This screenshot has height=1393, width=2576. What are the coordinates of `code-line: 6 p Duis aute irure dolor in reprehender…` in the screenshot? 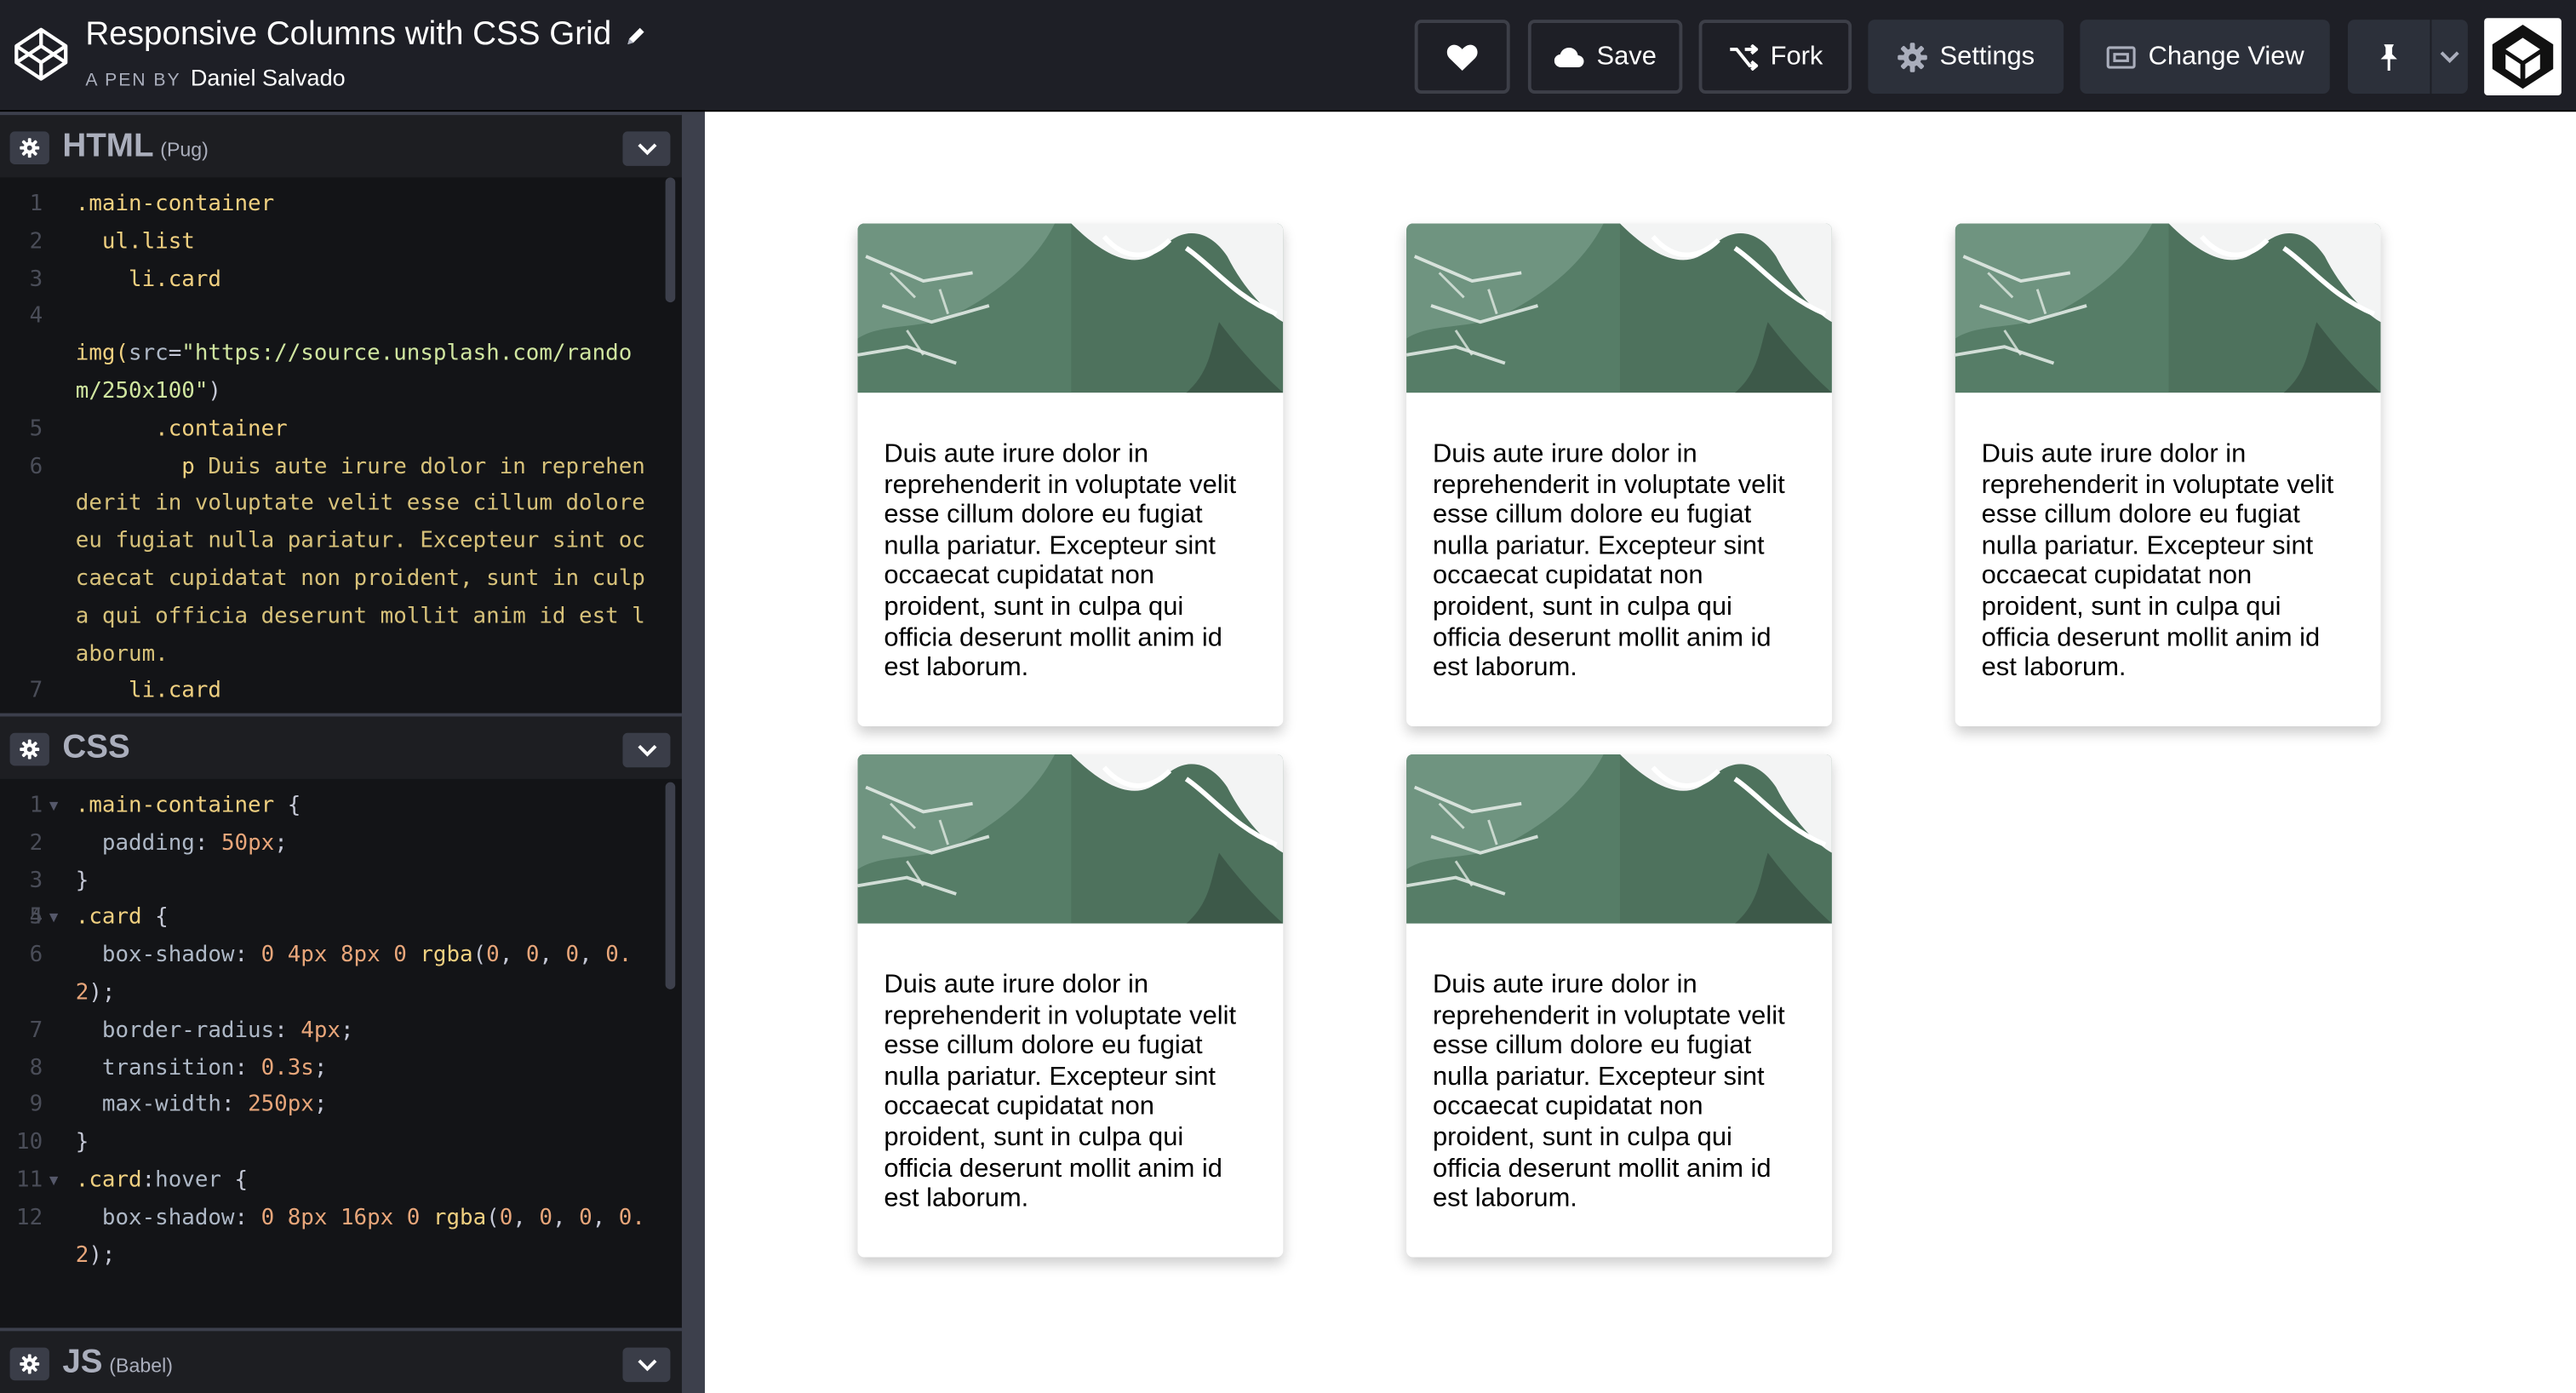 It's located at (341, 562).